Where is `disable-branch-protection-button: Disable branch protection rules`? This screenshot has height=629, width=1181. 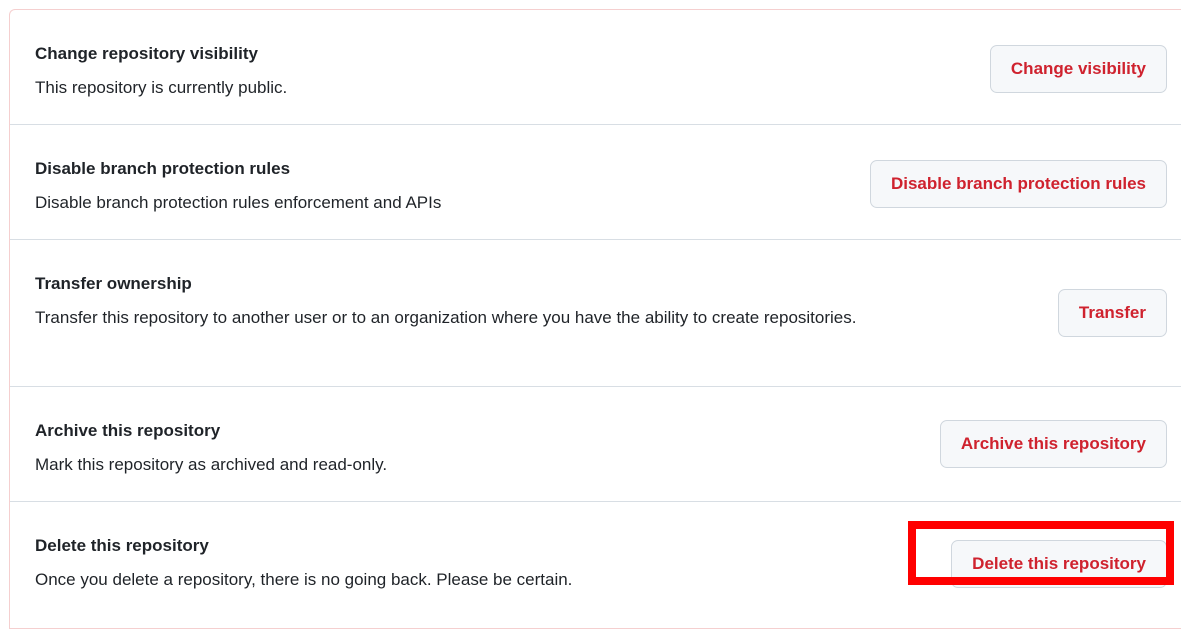 disable-branch-protection-button: Disable branch protection rules is located at coordinates (1018, 184).